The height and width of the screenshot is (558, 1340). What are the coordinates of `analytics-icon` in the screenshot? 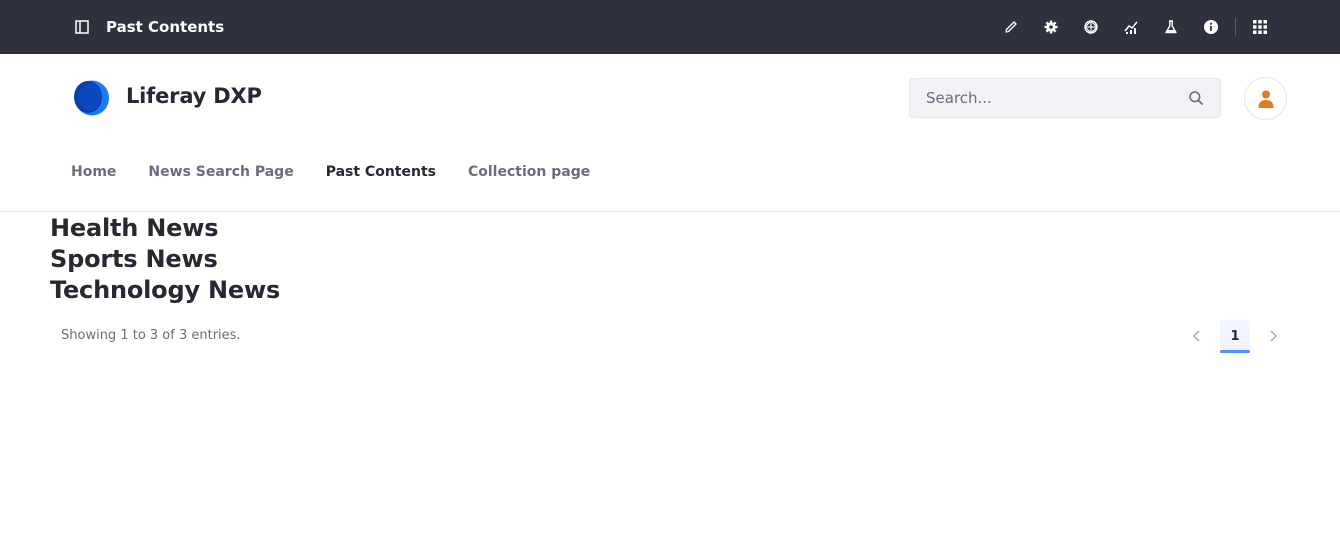 It's located at (1131, 27).